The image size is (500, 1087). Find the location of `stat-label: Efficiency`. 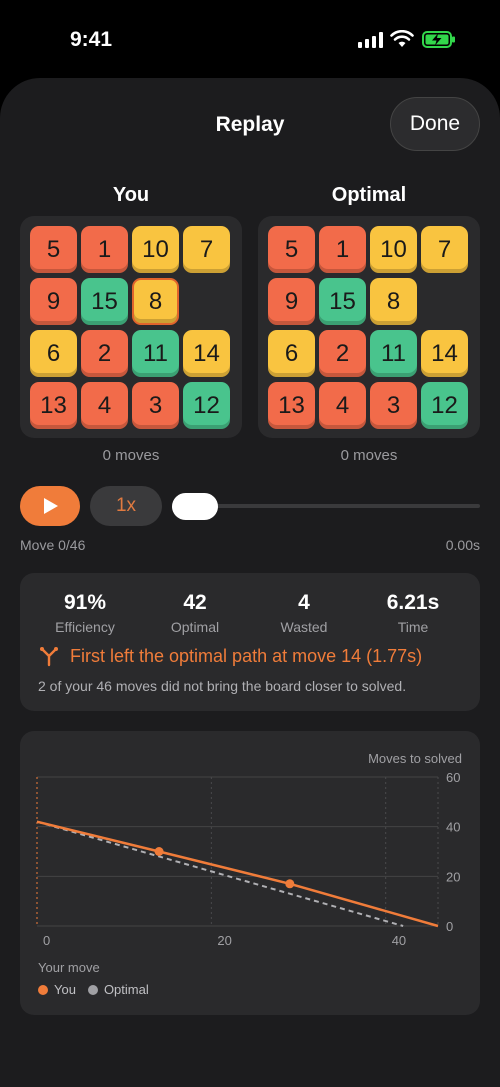

stat-label: Efficiency is located at coordinates (85, 627).